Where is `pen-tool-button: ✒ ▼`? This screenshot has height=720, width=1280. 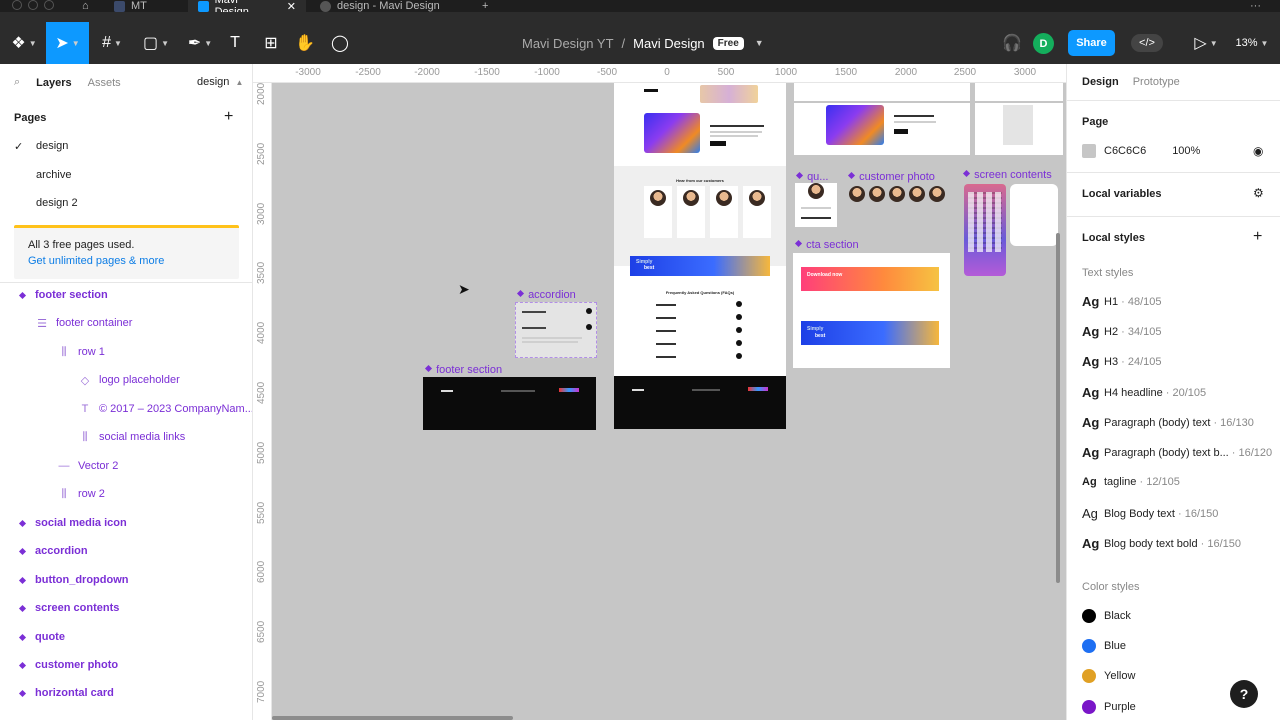 pen-tool-button: ✒ ▼ is located at coordinates (200, 43).